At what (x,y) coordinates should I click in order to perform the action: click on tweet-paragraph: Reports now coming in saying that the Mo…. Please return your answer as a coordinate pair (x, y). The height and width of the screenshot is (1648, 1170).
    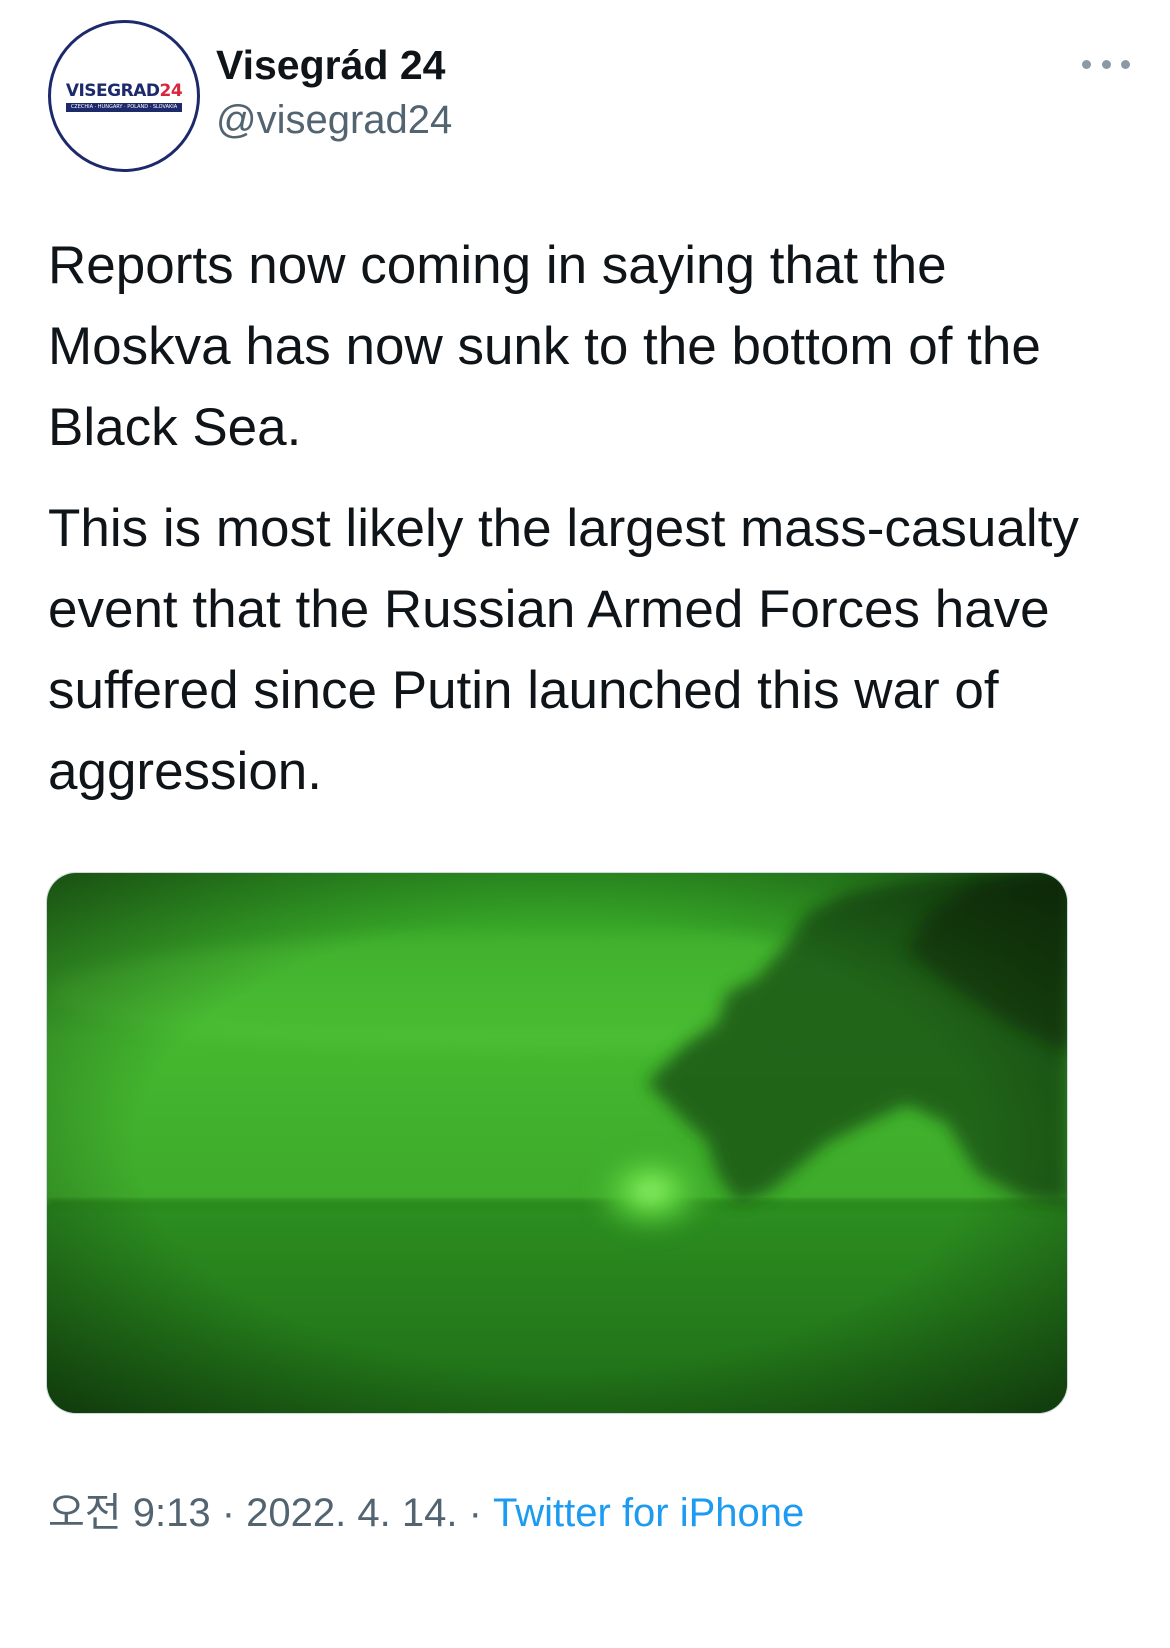
    Looking at the image, I should click on (544, 346).